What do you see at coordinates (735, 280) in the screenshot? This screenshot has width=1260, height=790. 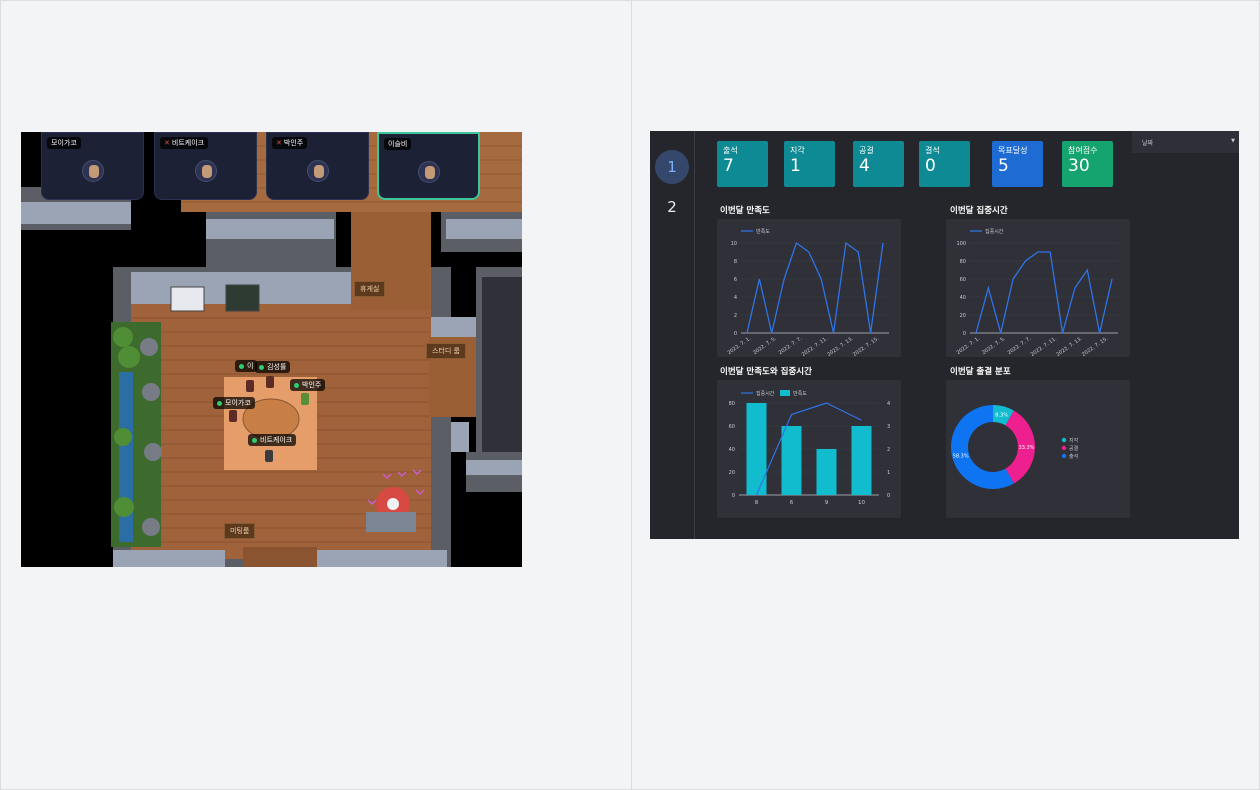 I see `y-tick-label: 6` at bounding box center [735, 280].